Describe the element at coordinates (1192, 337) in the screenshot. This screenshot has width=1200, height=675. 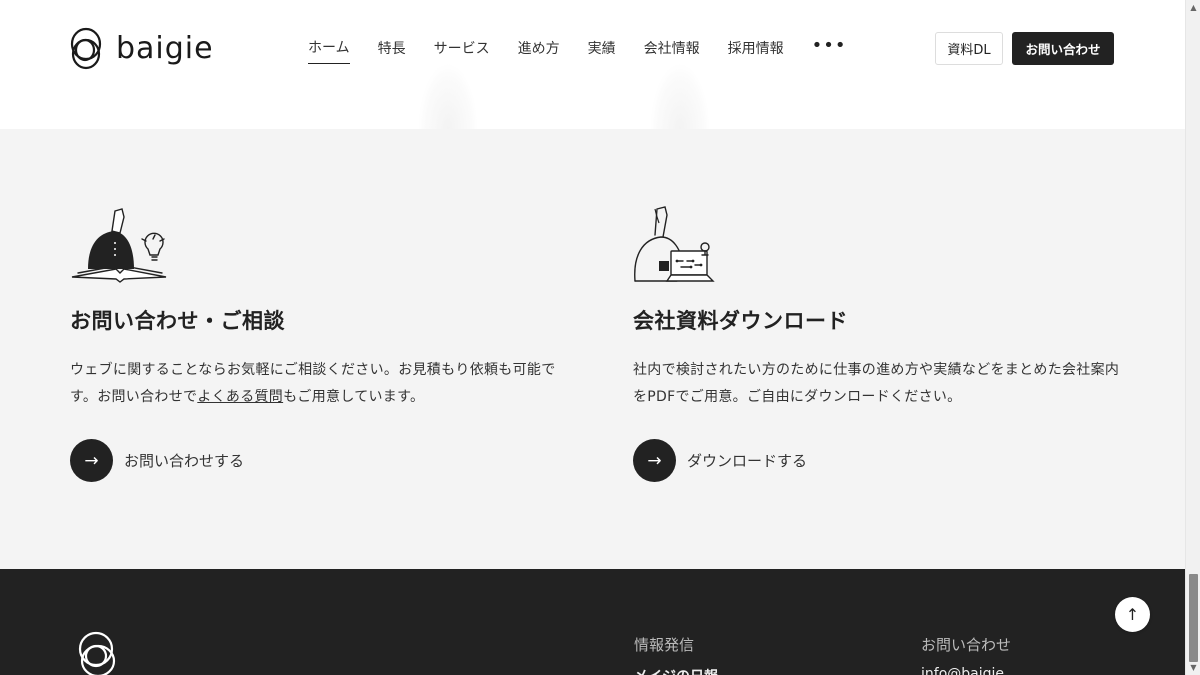
I see `page-scrollbar: ▲ ▼` at that location.